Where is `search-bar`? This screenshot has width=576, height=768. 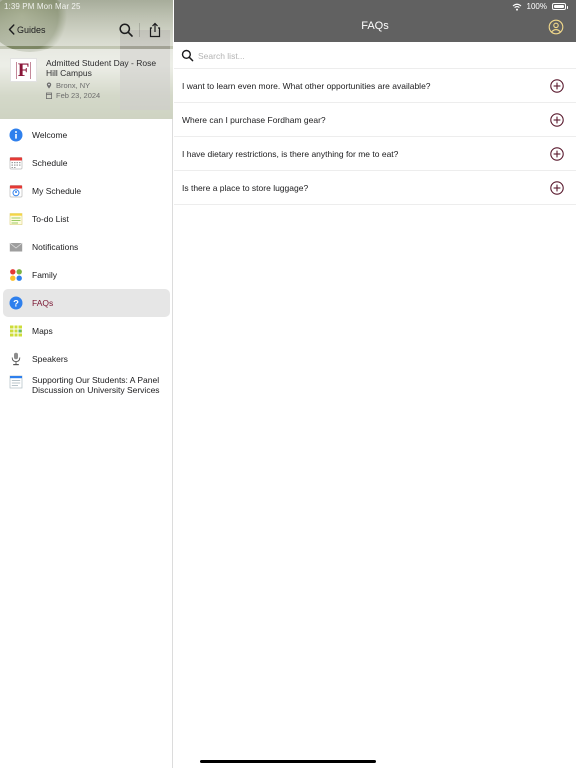 search-bar is located at coordinates (375, 55).